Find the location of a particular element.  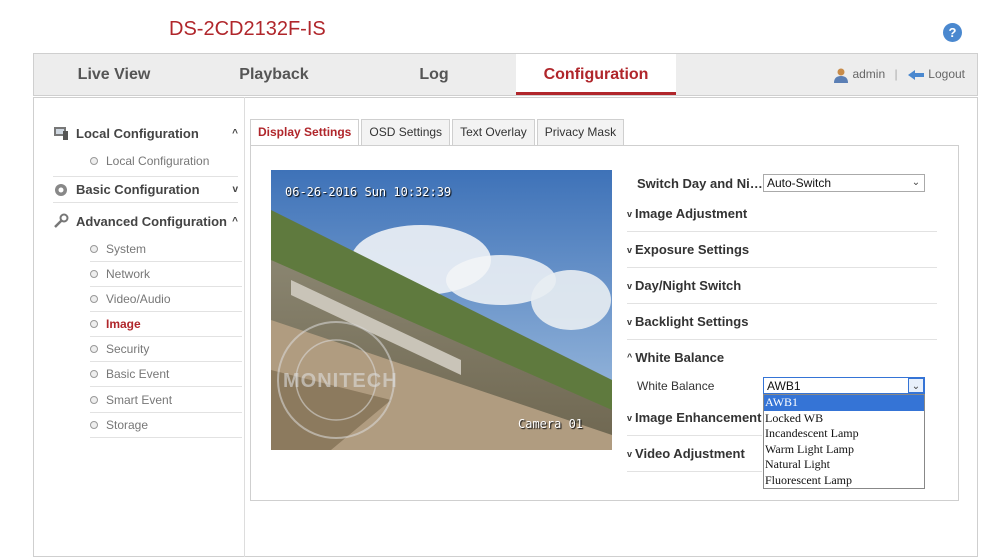

section-image-enhancement: v Image Enhancement is located at coordinates (694, 418).